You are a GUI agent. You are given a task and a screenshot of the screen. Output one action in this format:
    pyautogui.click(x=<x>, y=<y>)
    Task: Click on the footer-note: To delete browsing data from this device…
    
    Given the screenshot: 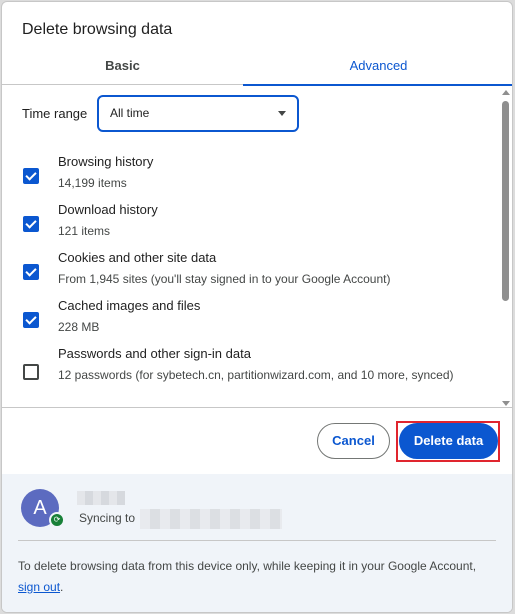 What is the action you would take?
    pyautogui.click(x=253, y=577)
    